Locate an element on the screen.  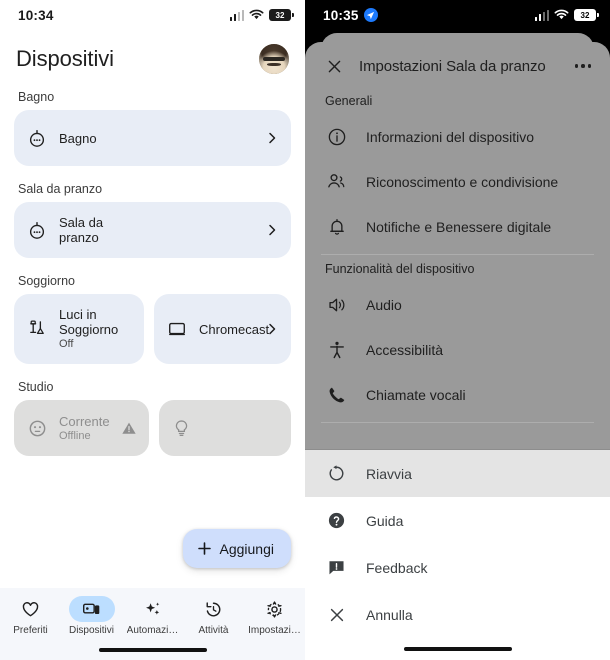
tv-icon is located at coordinates (177, 329).